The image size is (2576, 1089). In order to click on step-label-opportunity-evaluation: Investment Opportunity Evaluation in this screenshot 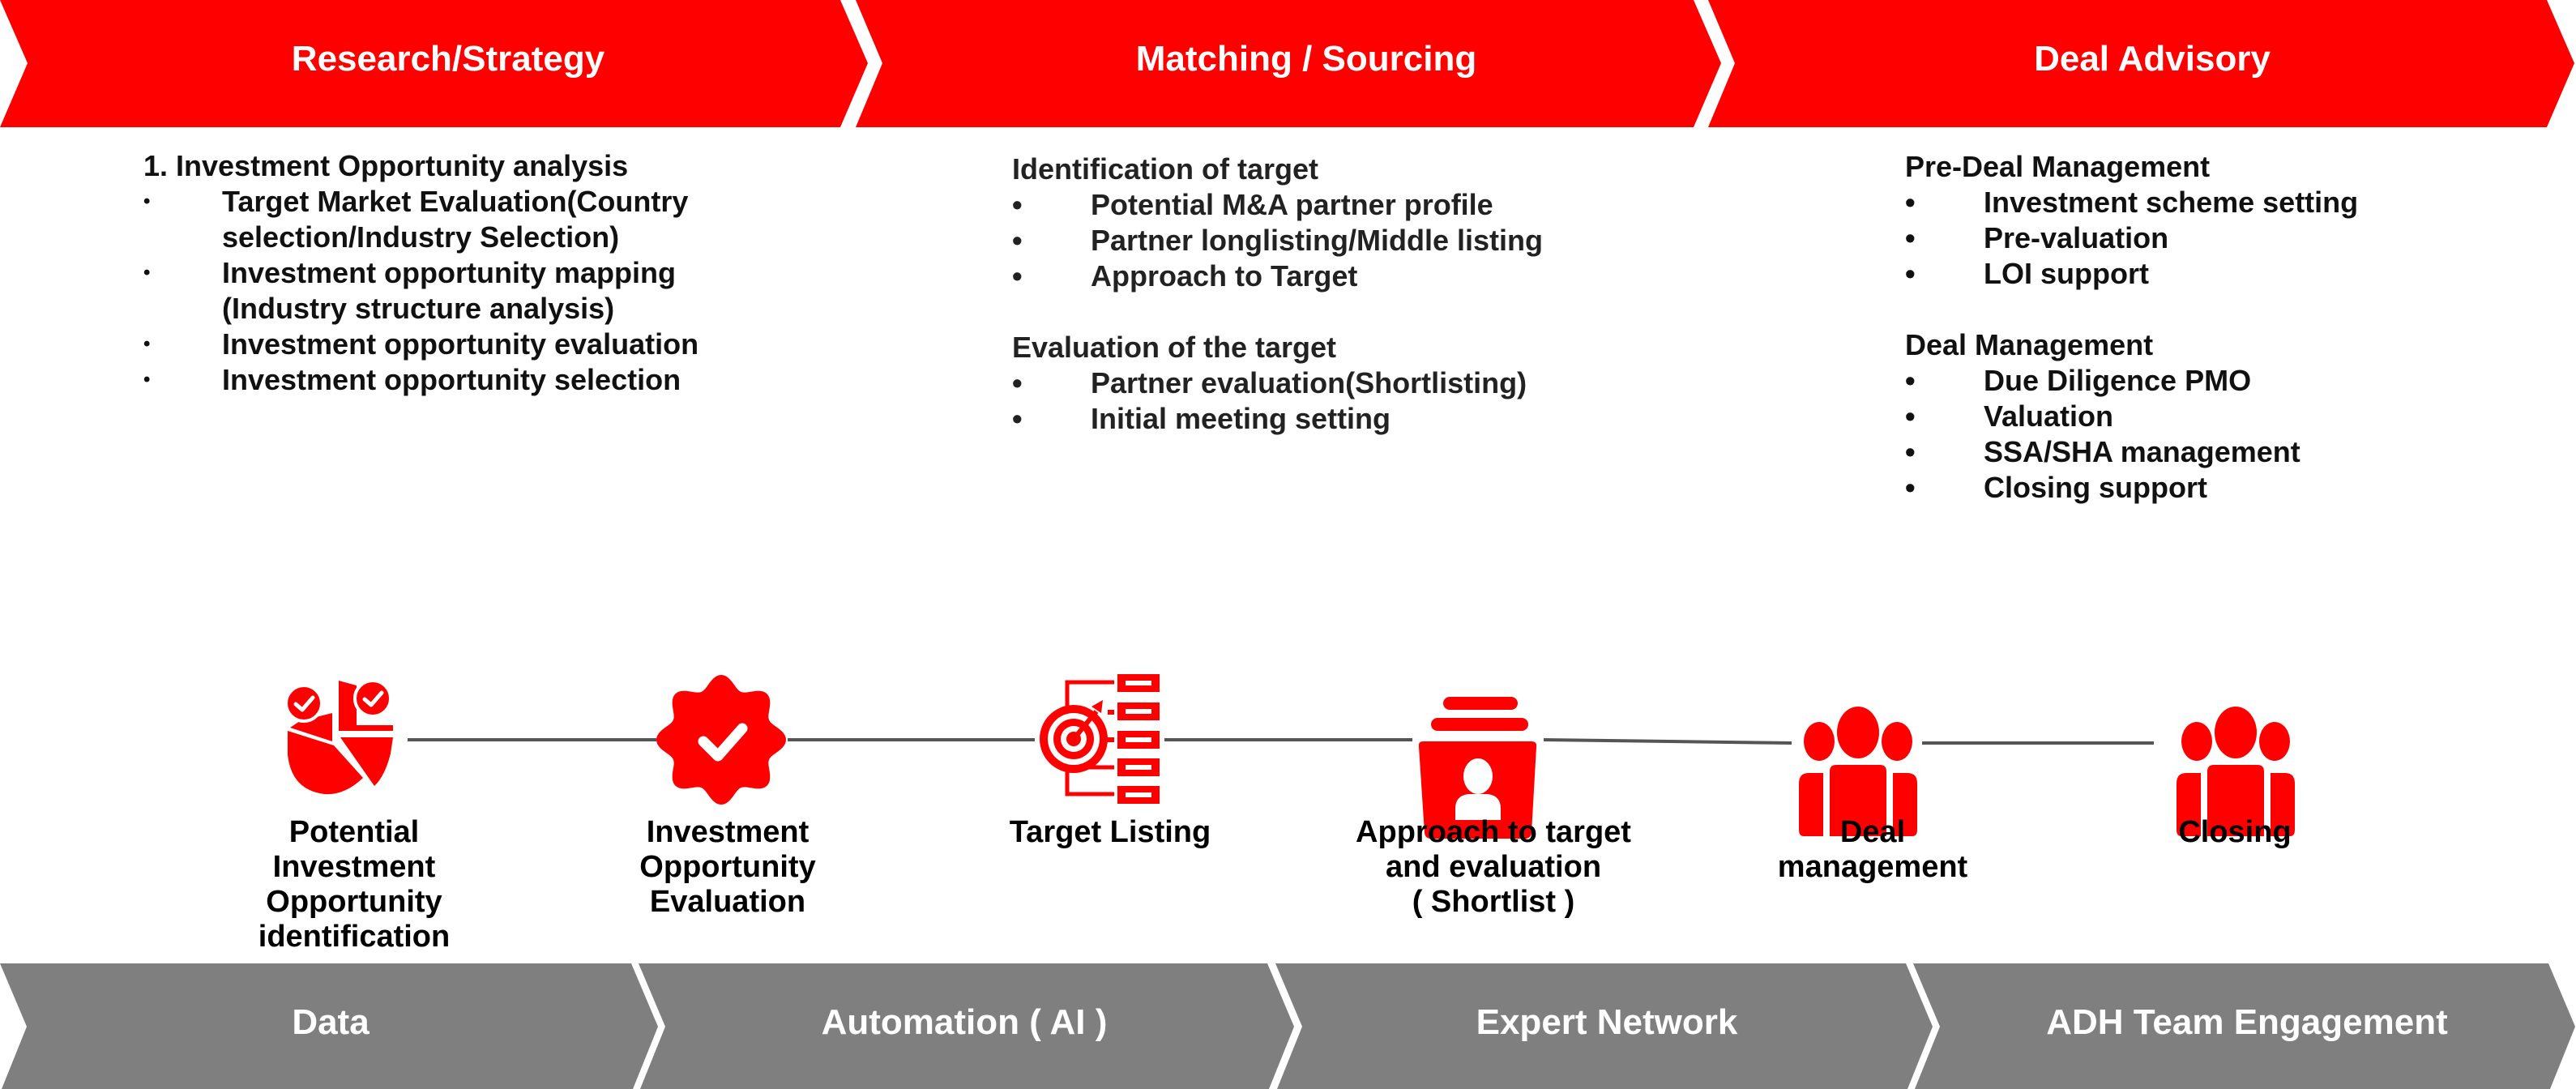, I will do `click(727, 867)`.